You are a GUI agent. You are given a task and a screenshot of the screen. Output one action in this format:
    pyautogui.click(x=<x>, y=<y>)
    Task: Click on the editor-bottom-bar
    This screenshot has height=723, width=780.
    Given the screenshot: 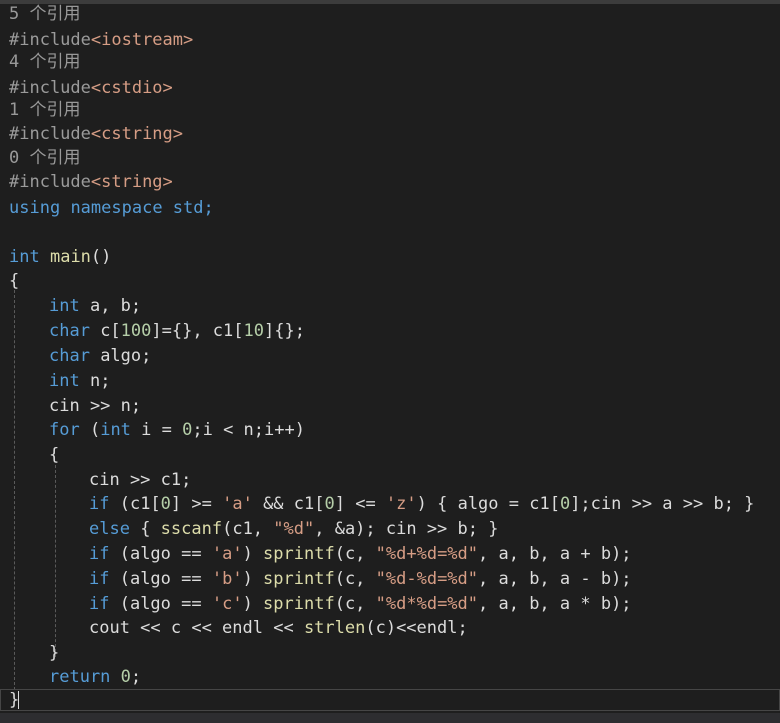 What is the action you would take?
    pyautogui.click(x=390, y=718)
    